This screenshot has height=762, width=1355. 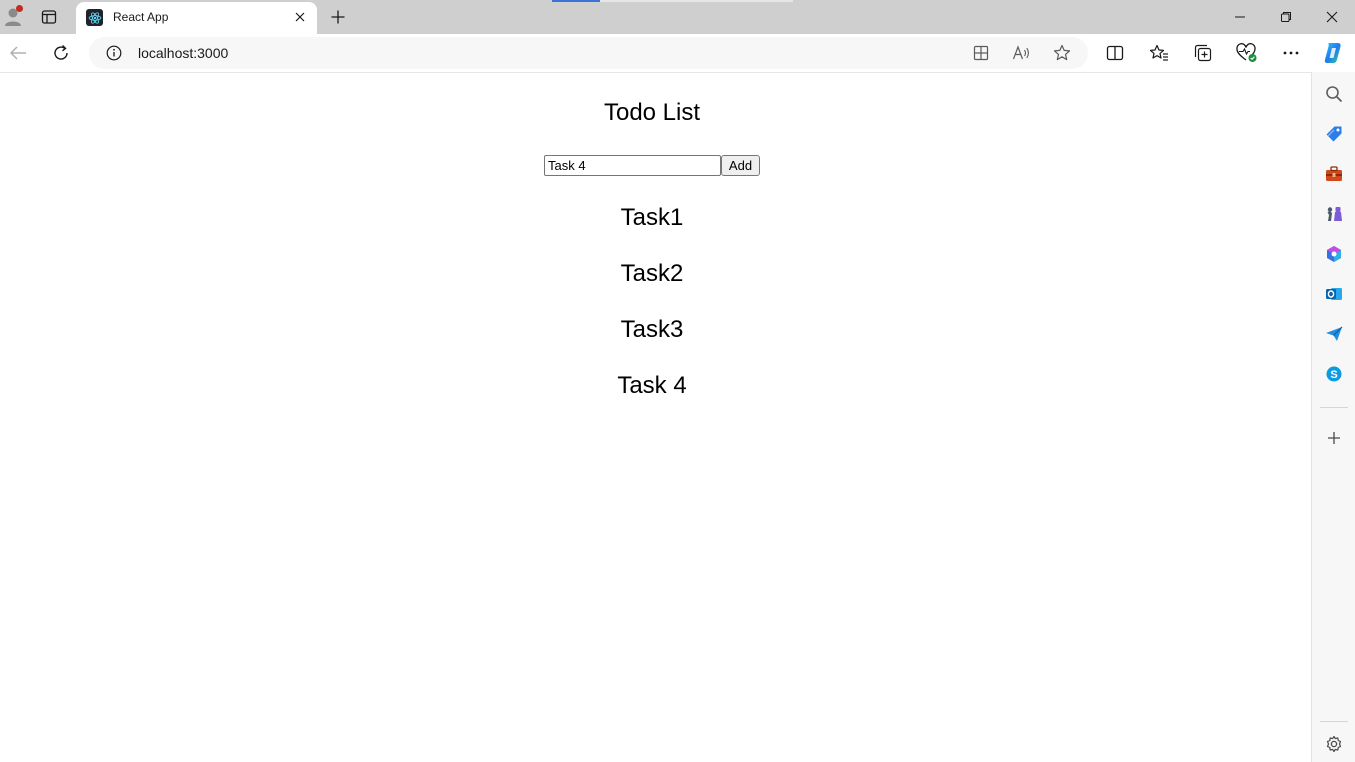 I want to click on todo-item: Task1, so click(x=652, y=217).